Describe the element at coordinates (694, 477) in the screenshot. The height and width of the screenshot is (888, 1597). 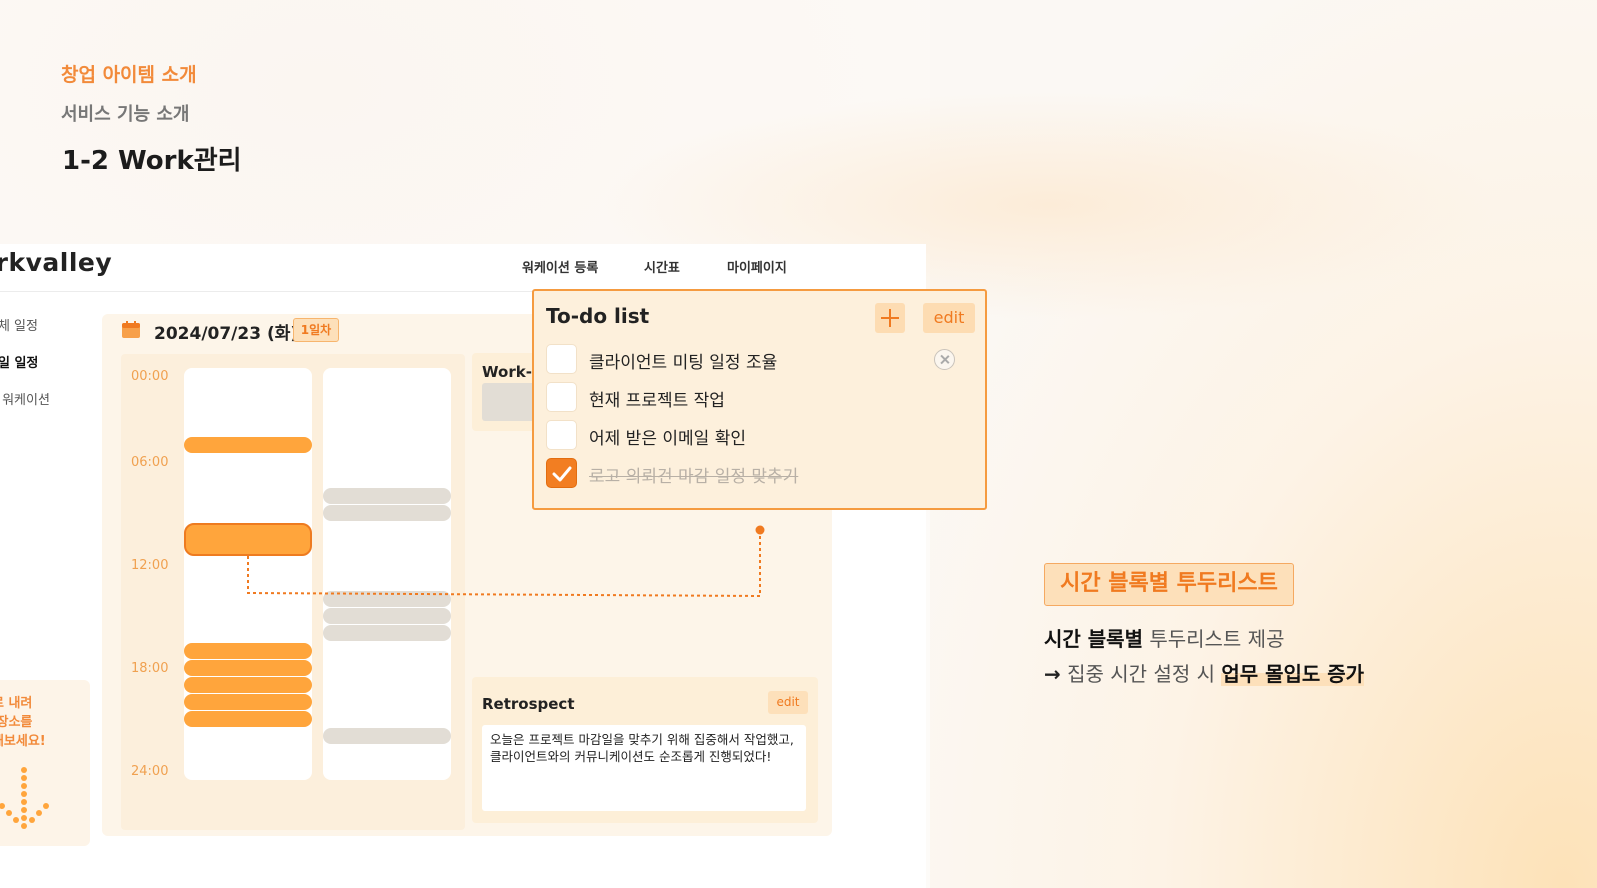
I see `todo-item-label-done: 로고 의뢰건 마감 일정 맞추기` at that location.